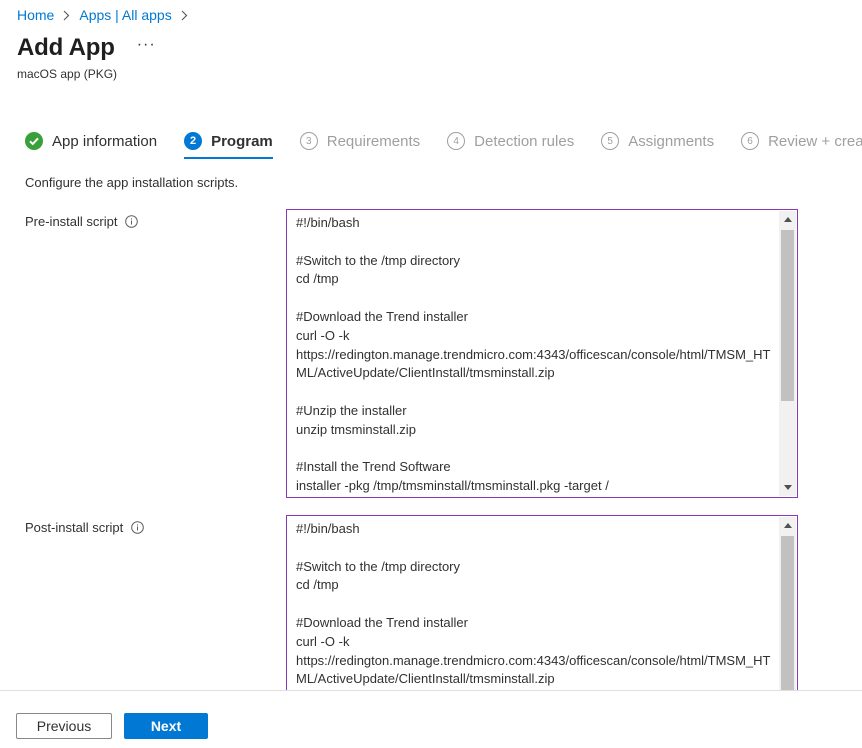 This screenshot has width=862, height=748. Describe the element at coordinates (34, 141) in the screenshot. I see `checkmark-icon` at that location.